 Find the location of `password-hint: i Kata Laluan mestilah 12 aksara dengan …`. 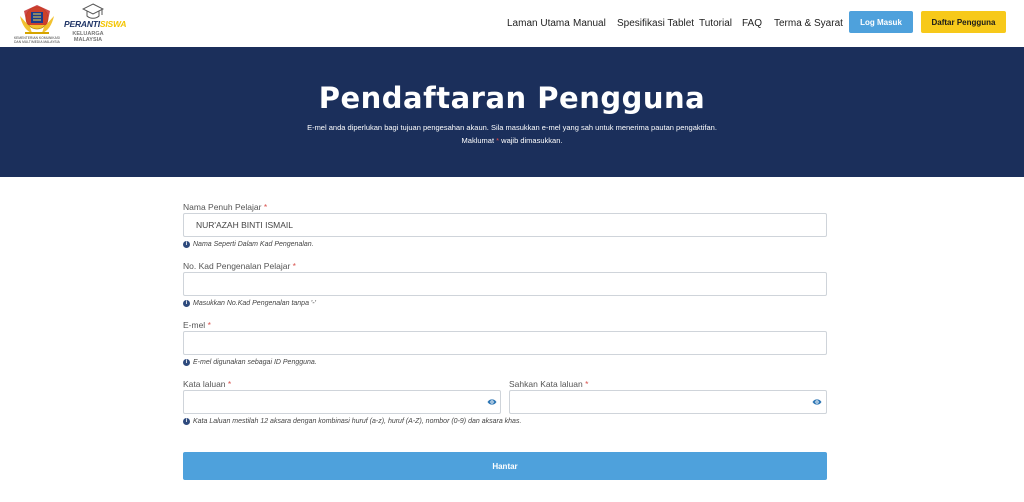

password-hint: i Kata Laluan mestilah 12 aksara dengan … is located at coordinates (352, 421).